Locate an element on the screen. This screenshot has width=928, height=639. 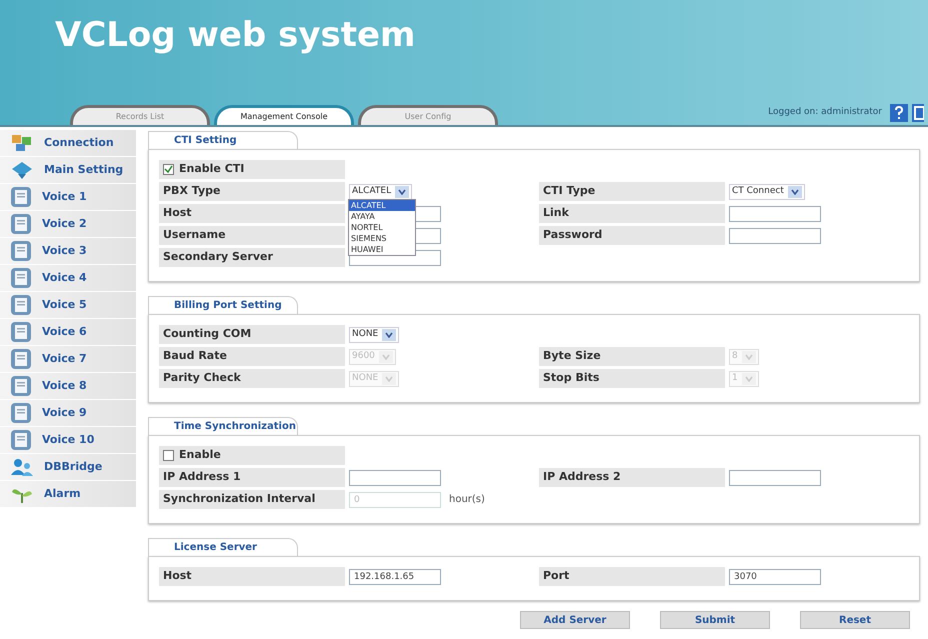
field-label: Password is located at coordinates (632, 235).